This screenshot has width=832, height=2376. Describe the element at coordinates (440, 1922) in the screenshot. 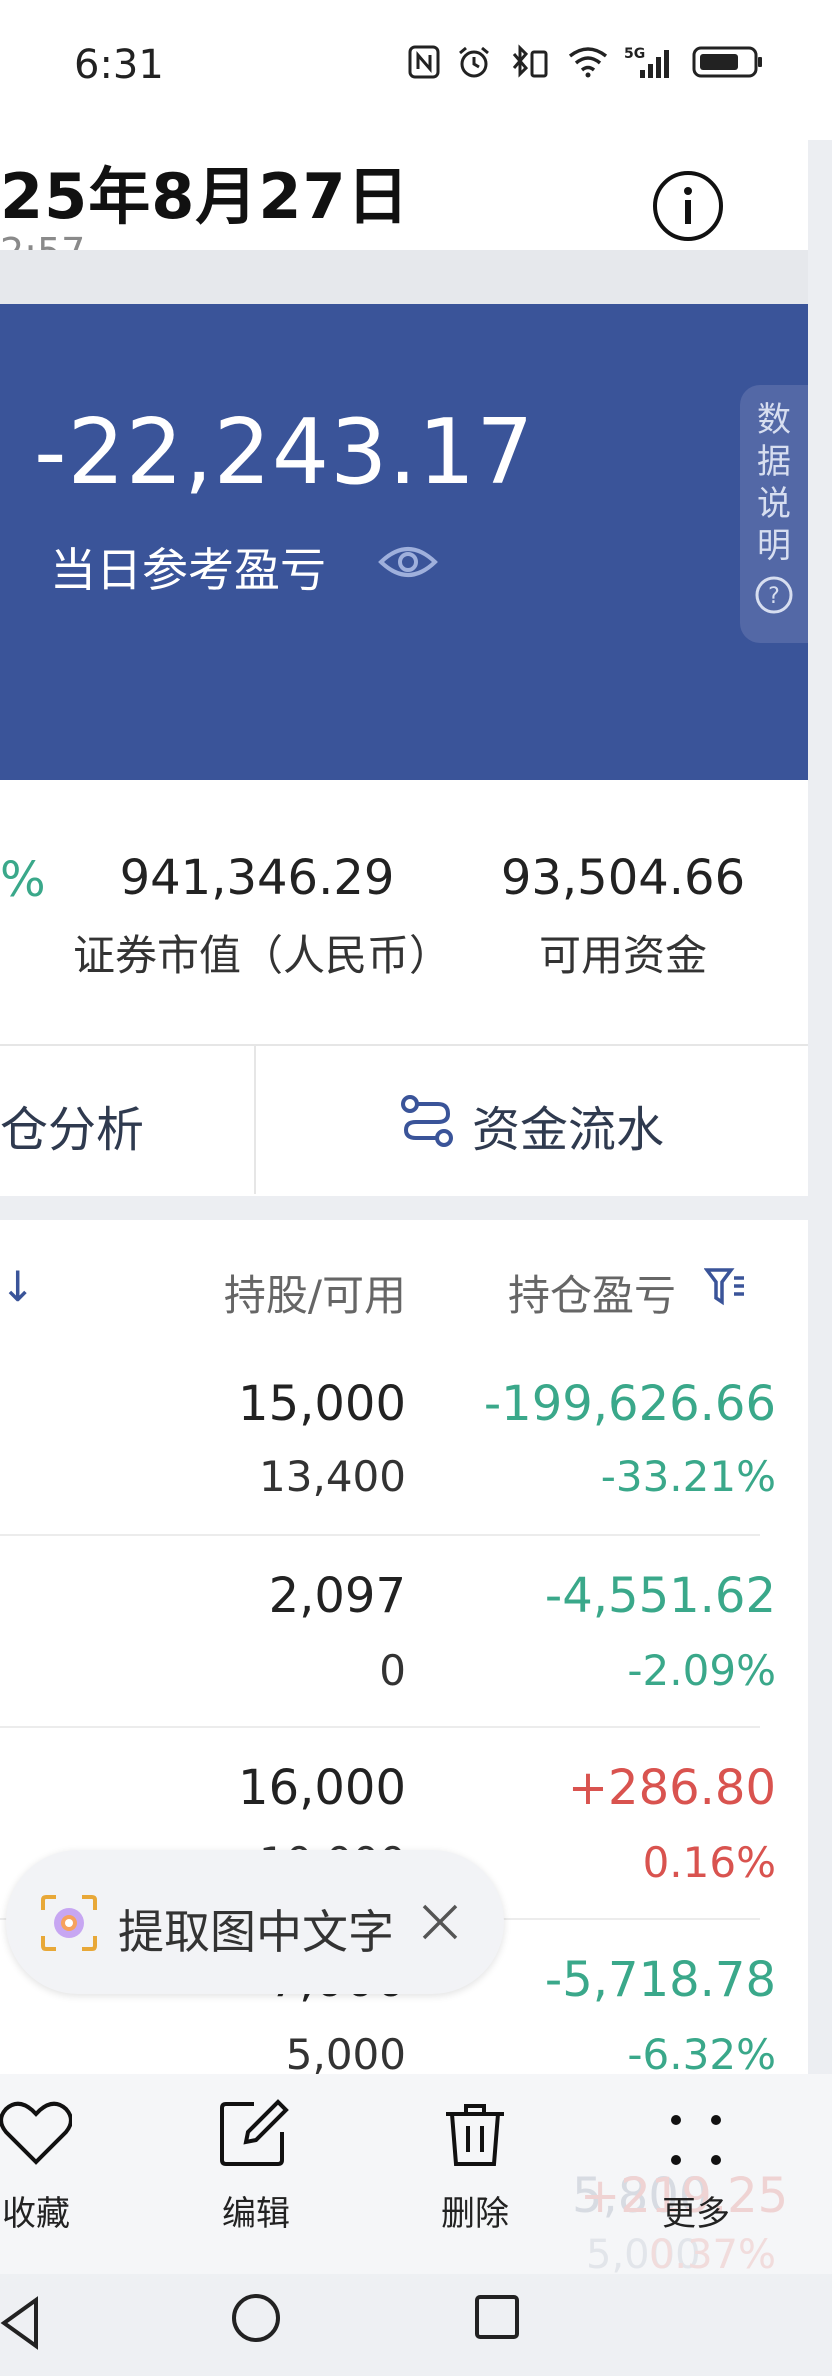

I see `close-icon` at that location.